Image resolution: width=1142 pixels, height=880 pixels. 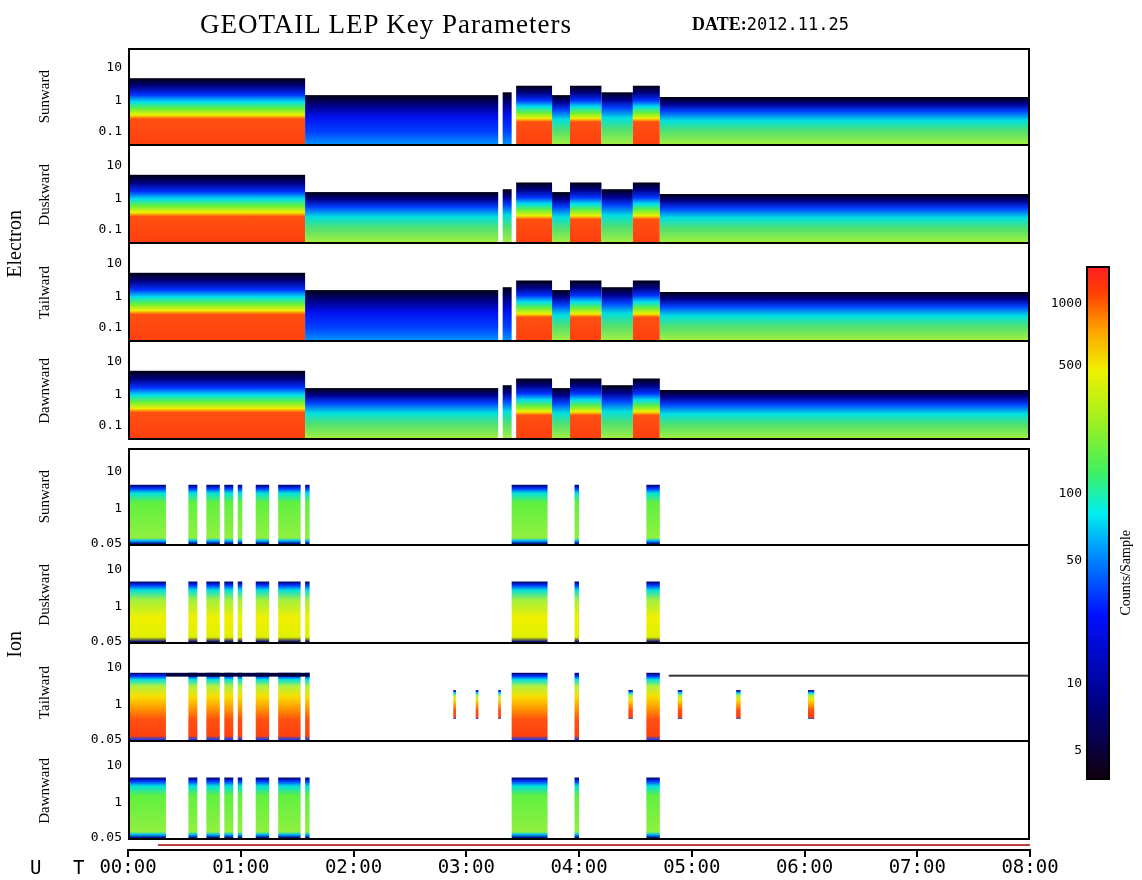 What do you see at coordinates (692, 866) in the screenshot?
I see `x-tick-label: 05:00` at bounding box center [692, 866].